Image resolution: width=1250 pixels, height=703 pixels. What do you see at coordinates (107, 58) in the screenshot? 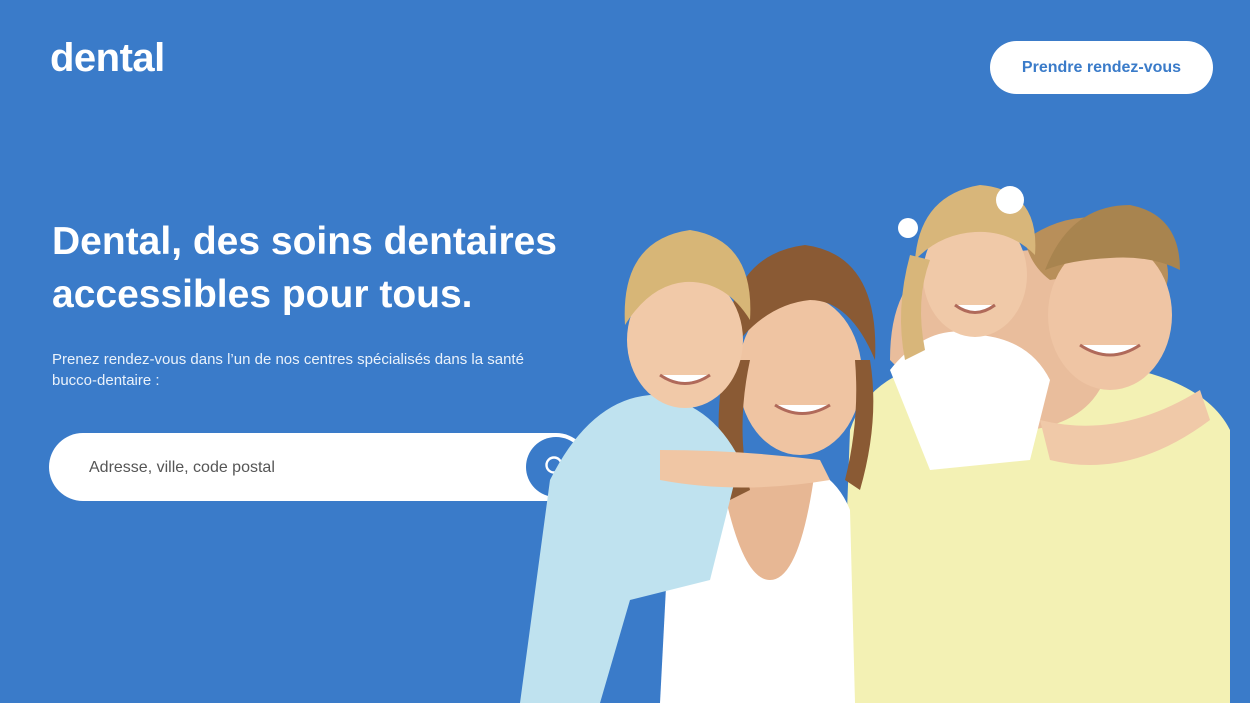
I see `logo: dental` at bounding box center [107, 58].